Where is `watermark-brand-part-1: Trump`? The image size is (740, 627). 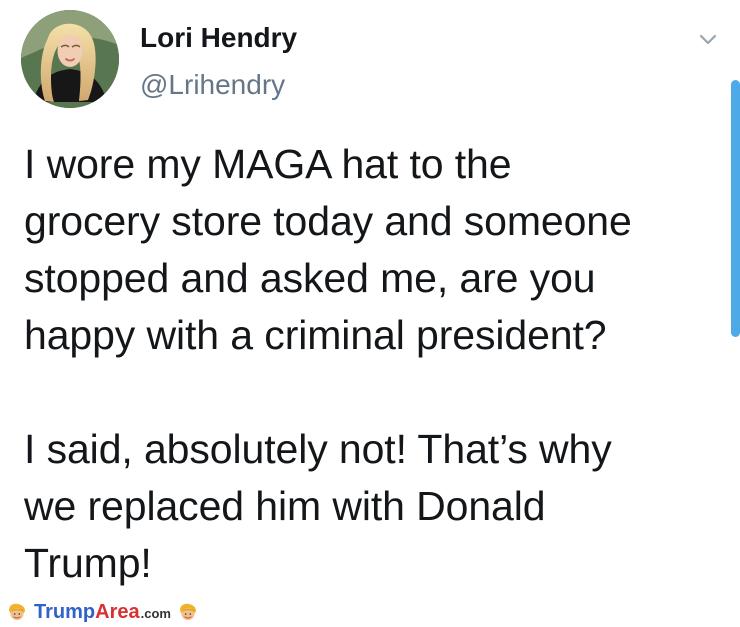
watermark-brand-part-1: Trump is located at coordinates (65, 612).